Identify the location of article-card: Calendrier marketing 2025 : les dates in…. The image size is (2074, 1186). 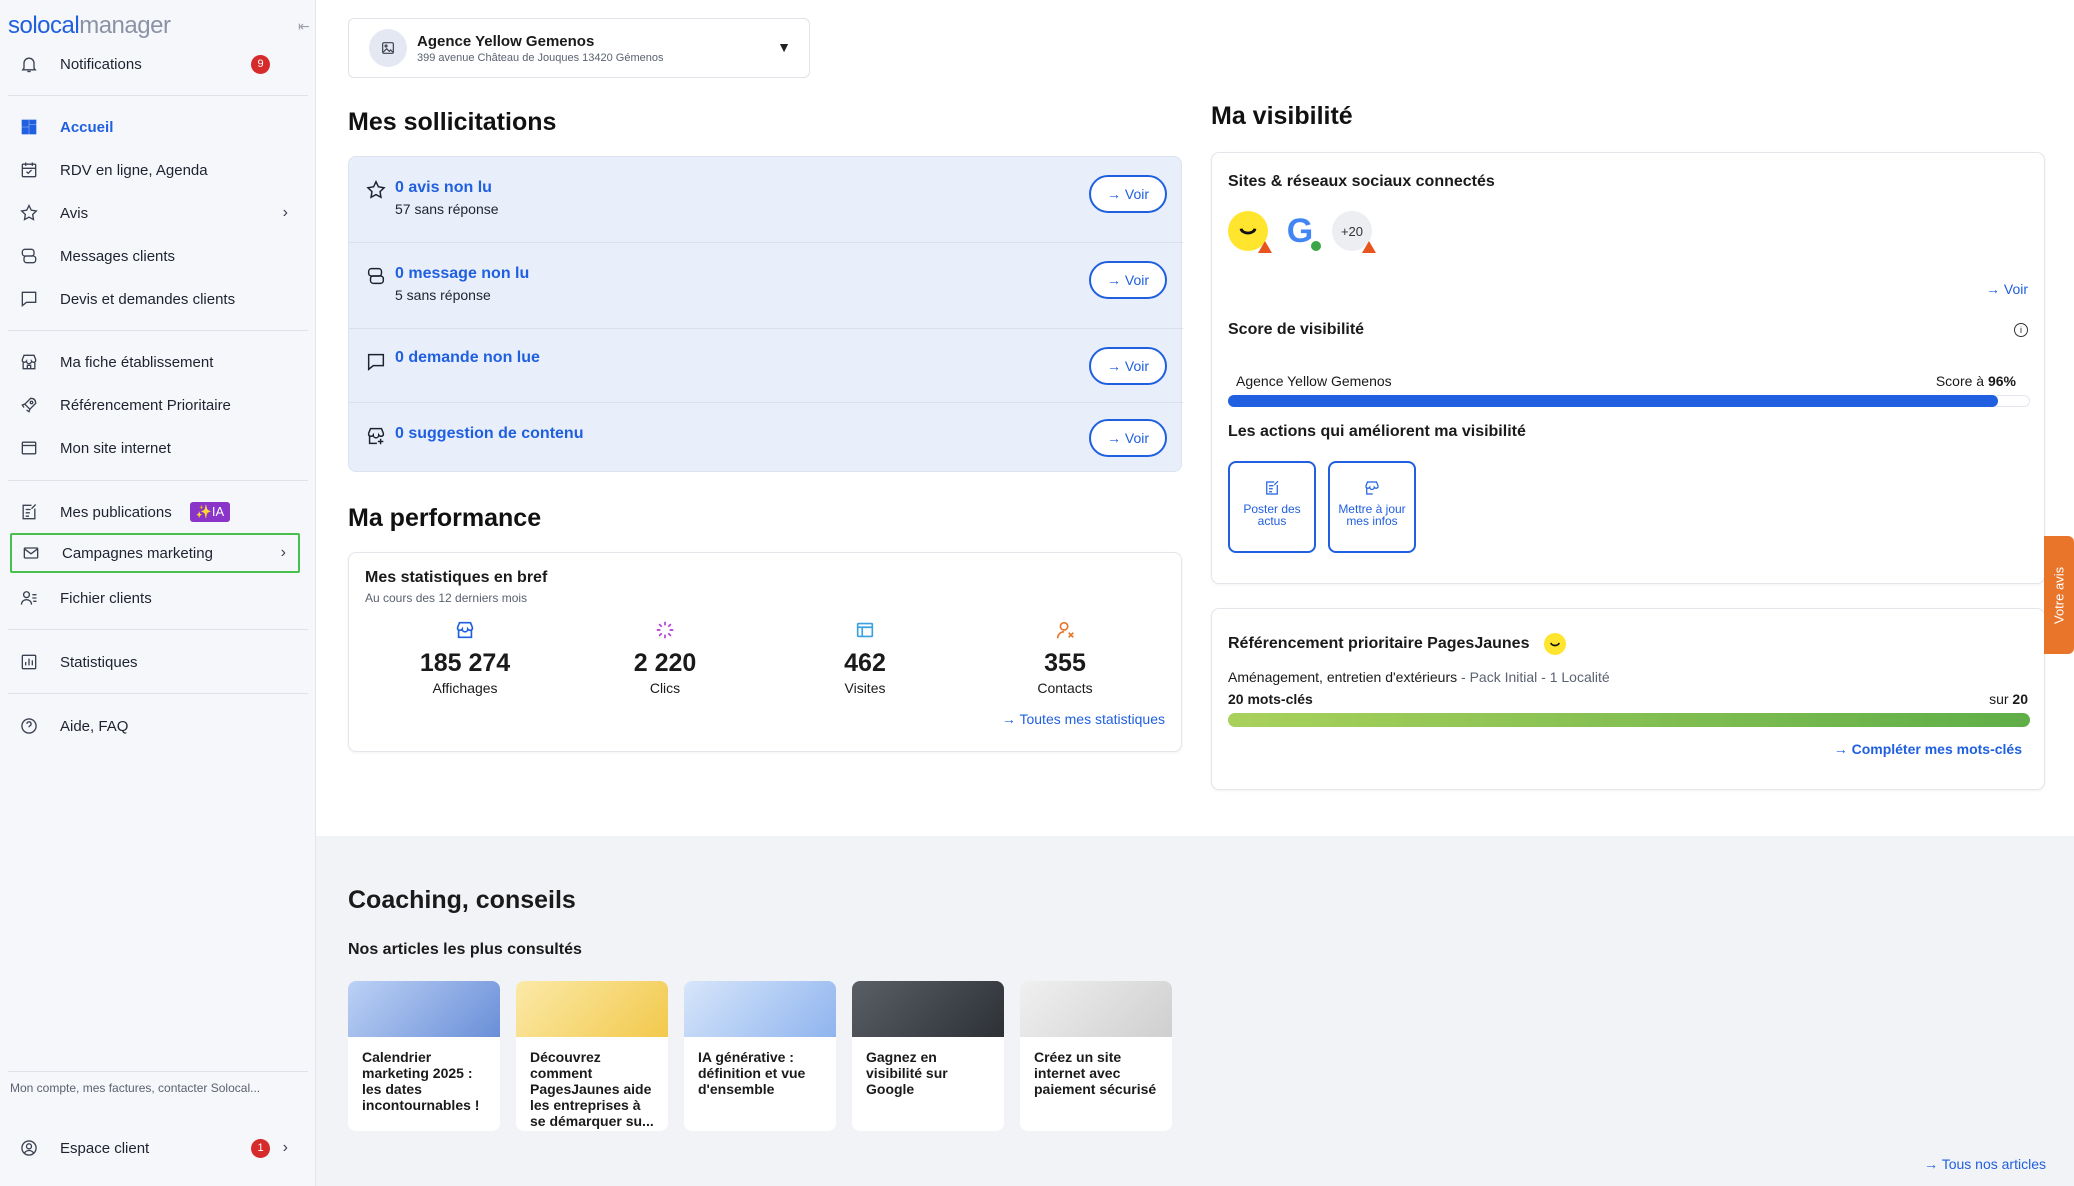
(424, 1056).